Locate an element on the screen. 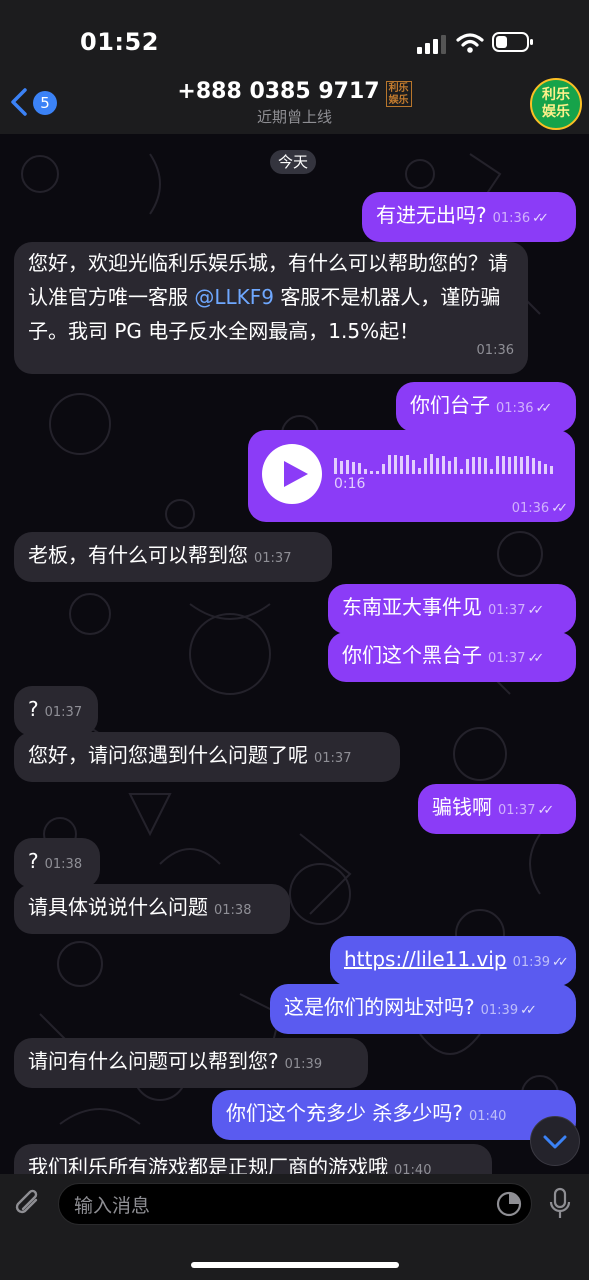 The width and height of the screenshot is (589, 1280). outgoing-message: 有进无出吗? 01:36 ✓✓ is located at coordinates (469, 217).